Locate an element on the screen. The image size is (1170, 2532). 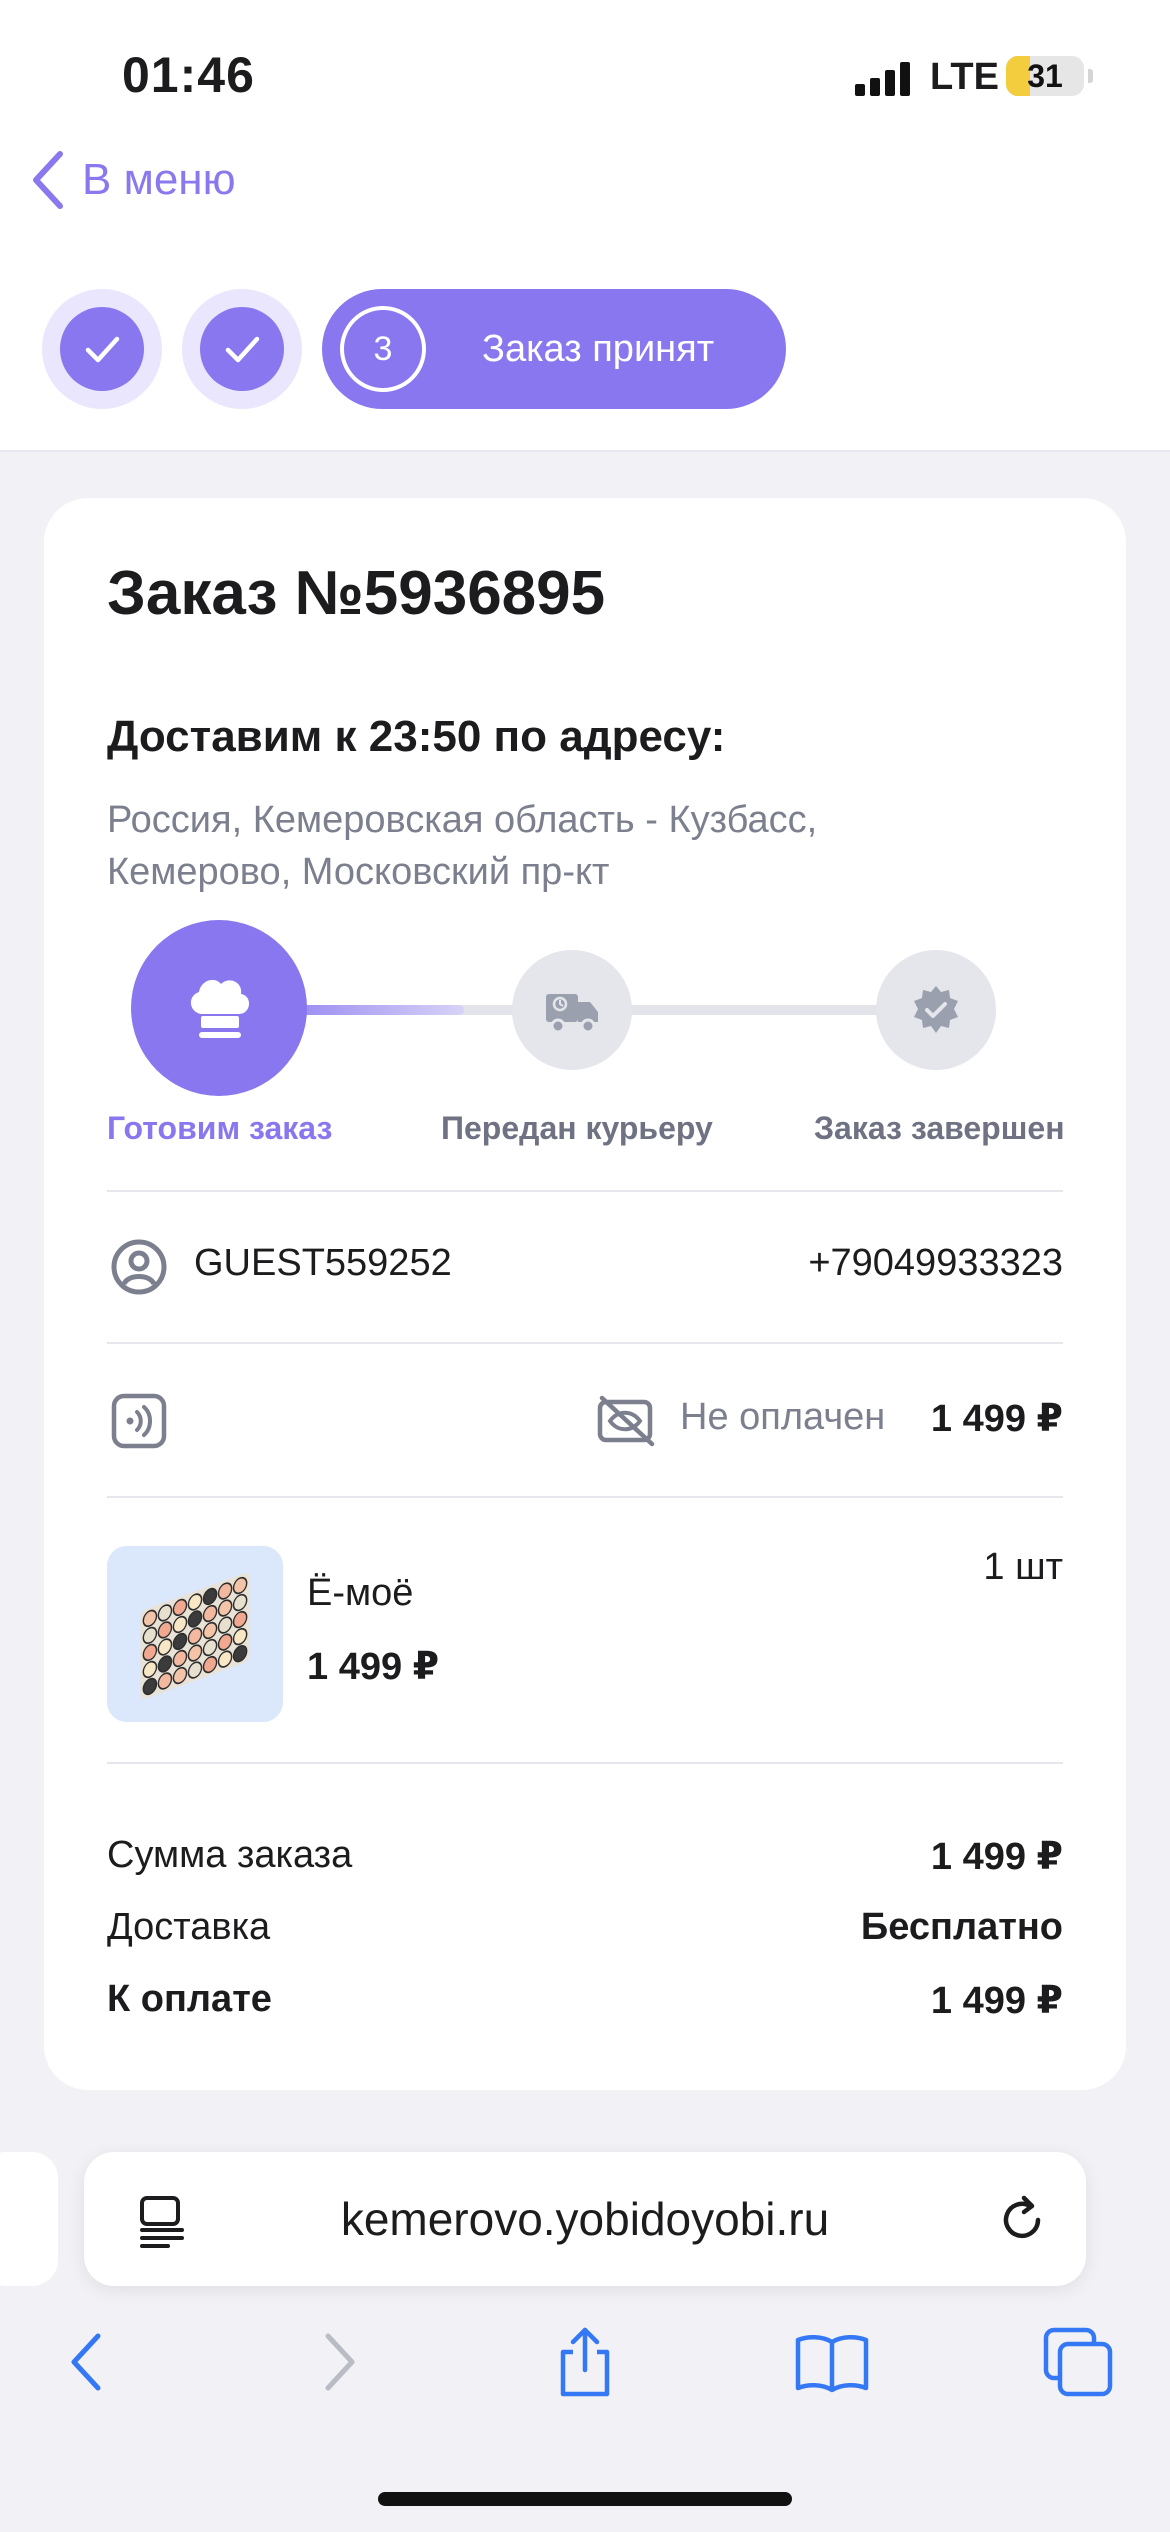
subtotal-value: 1 499 ₽ is located at coordinates (996, 1857).